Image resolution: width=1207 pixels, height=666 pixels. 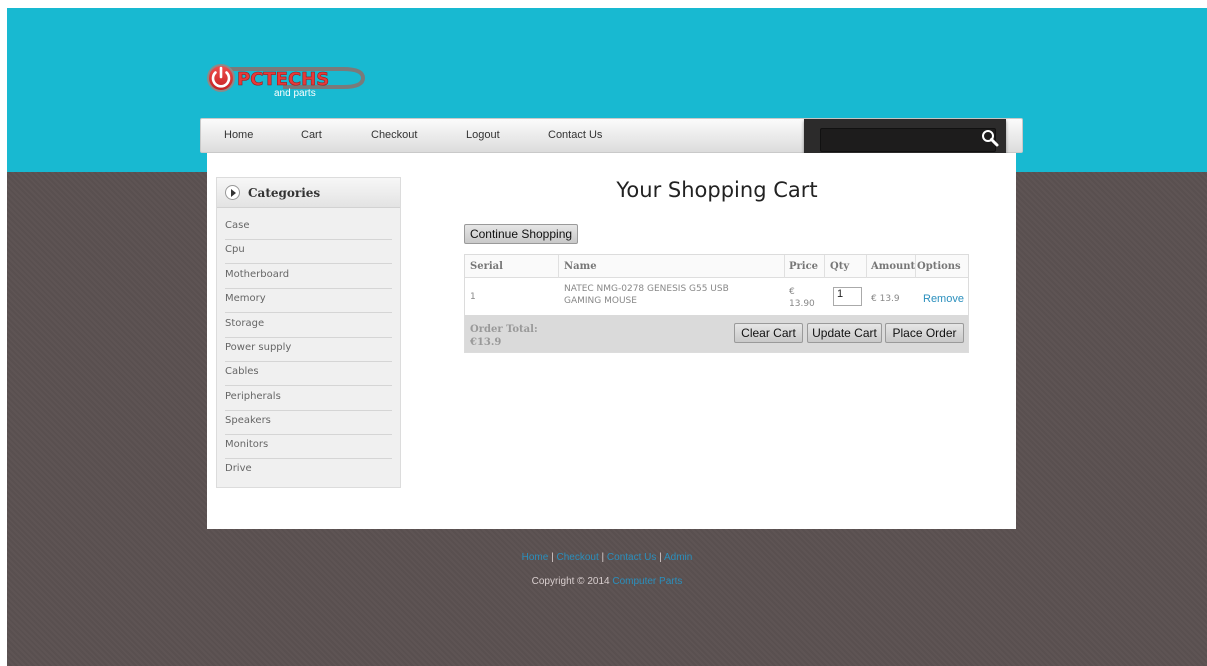 I want to click on remove-item-link: Remove, so click(x=943, y=299).